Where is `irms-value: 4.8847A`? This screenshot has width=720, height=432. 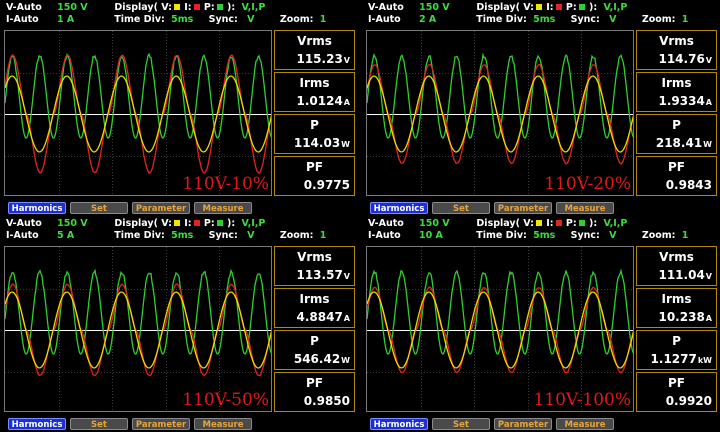
irms-value: 4.8847A is located at coordinates (323, 317).